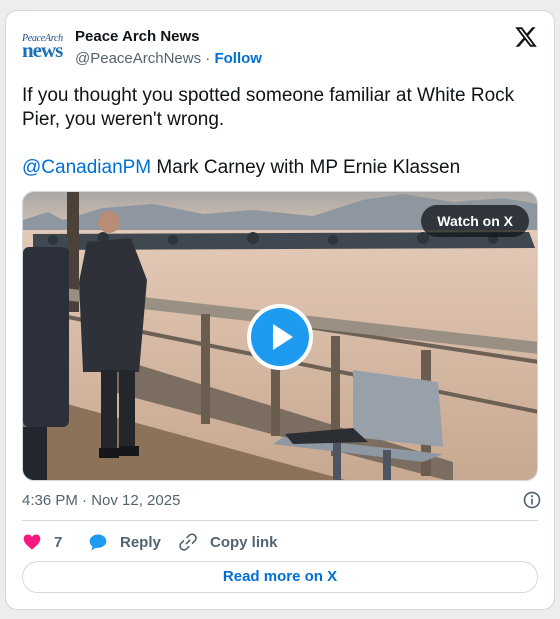 This screenshot has width=560, height=619. What do you see at coordinates (280, 577) in the screenshot?
I see `read-more-button: Read more on X` at bounding box center [280, 577].